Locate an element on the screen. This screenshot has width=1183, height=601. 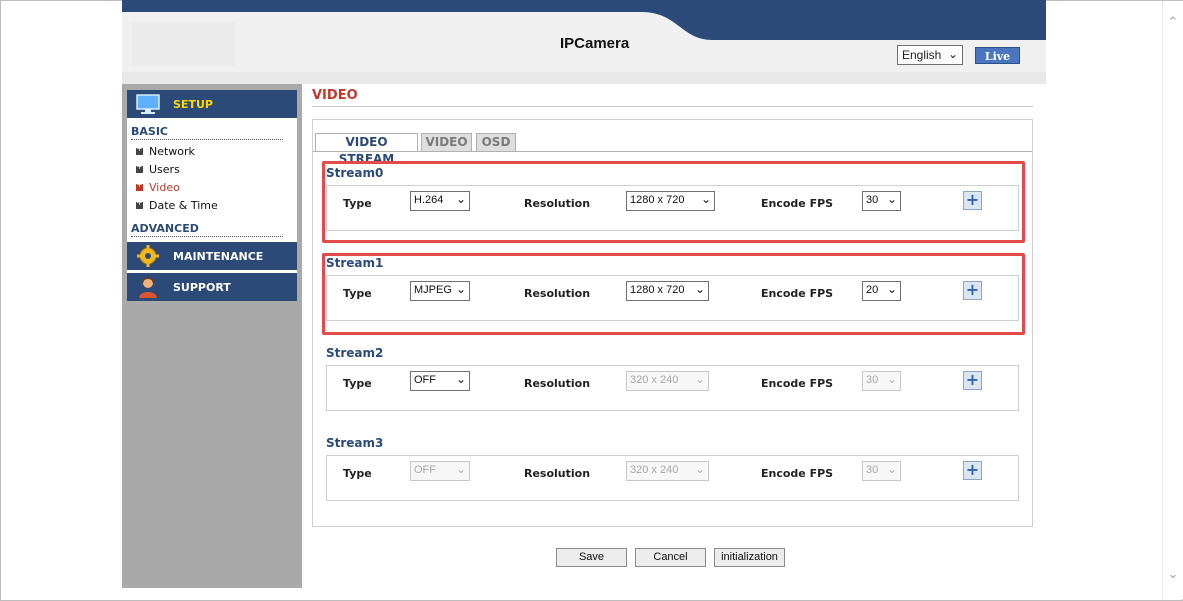
sidebar-item-date-time: Date & Time is located at coordinates (177, 205).